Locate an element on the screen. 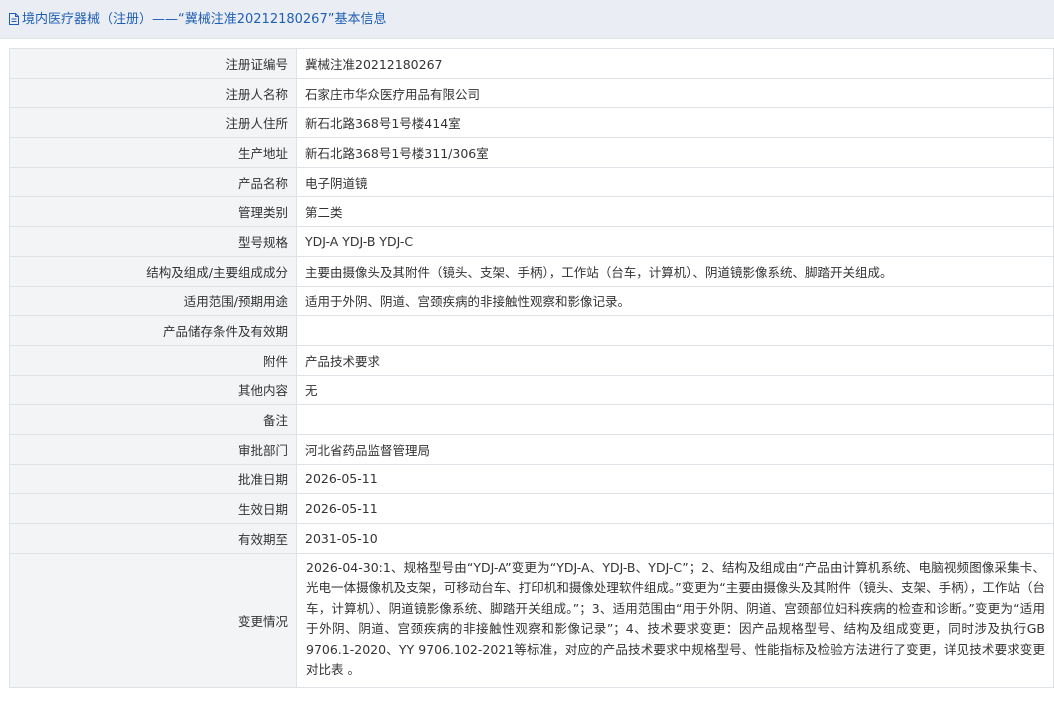 The image size is (1054, 704). table-row: 注册证编号 冀械注准20212180267 is located at coordinates (531, 63).